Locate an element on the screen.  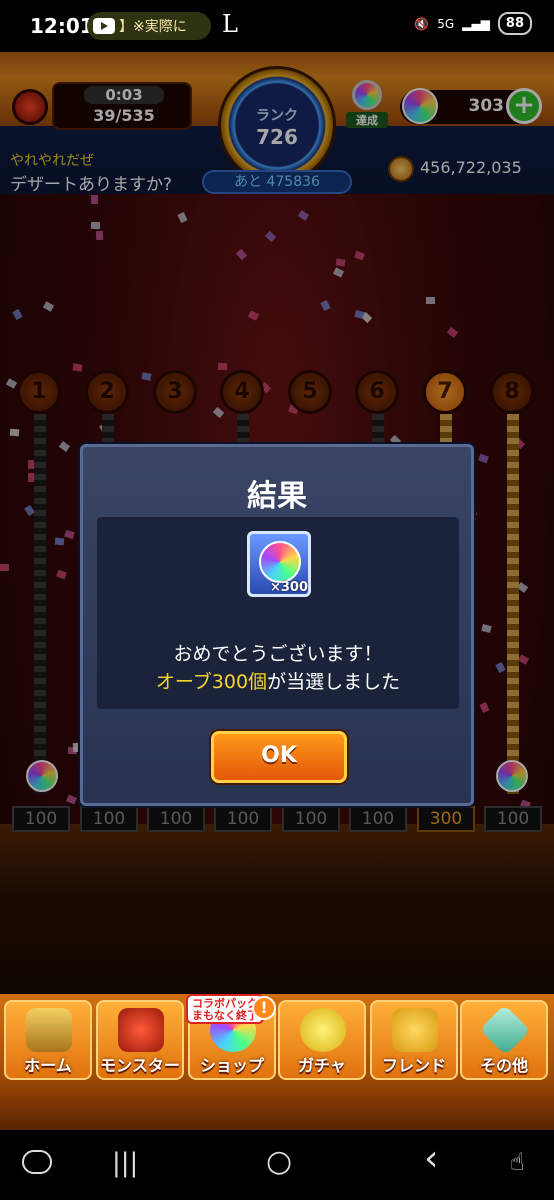
monster-dragon-icon is located at coordinates (141, 1030).